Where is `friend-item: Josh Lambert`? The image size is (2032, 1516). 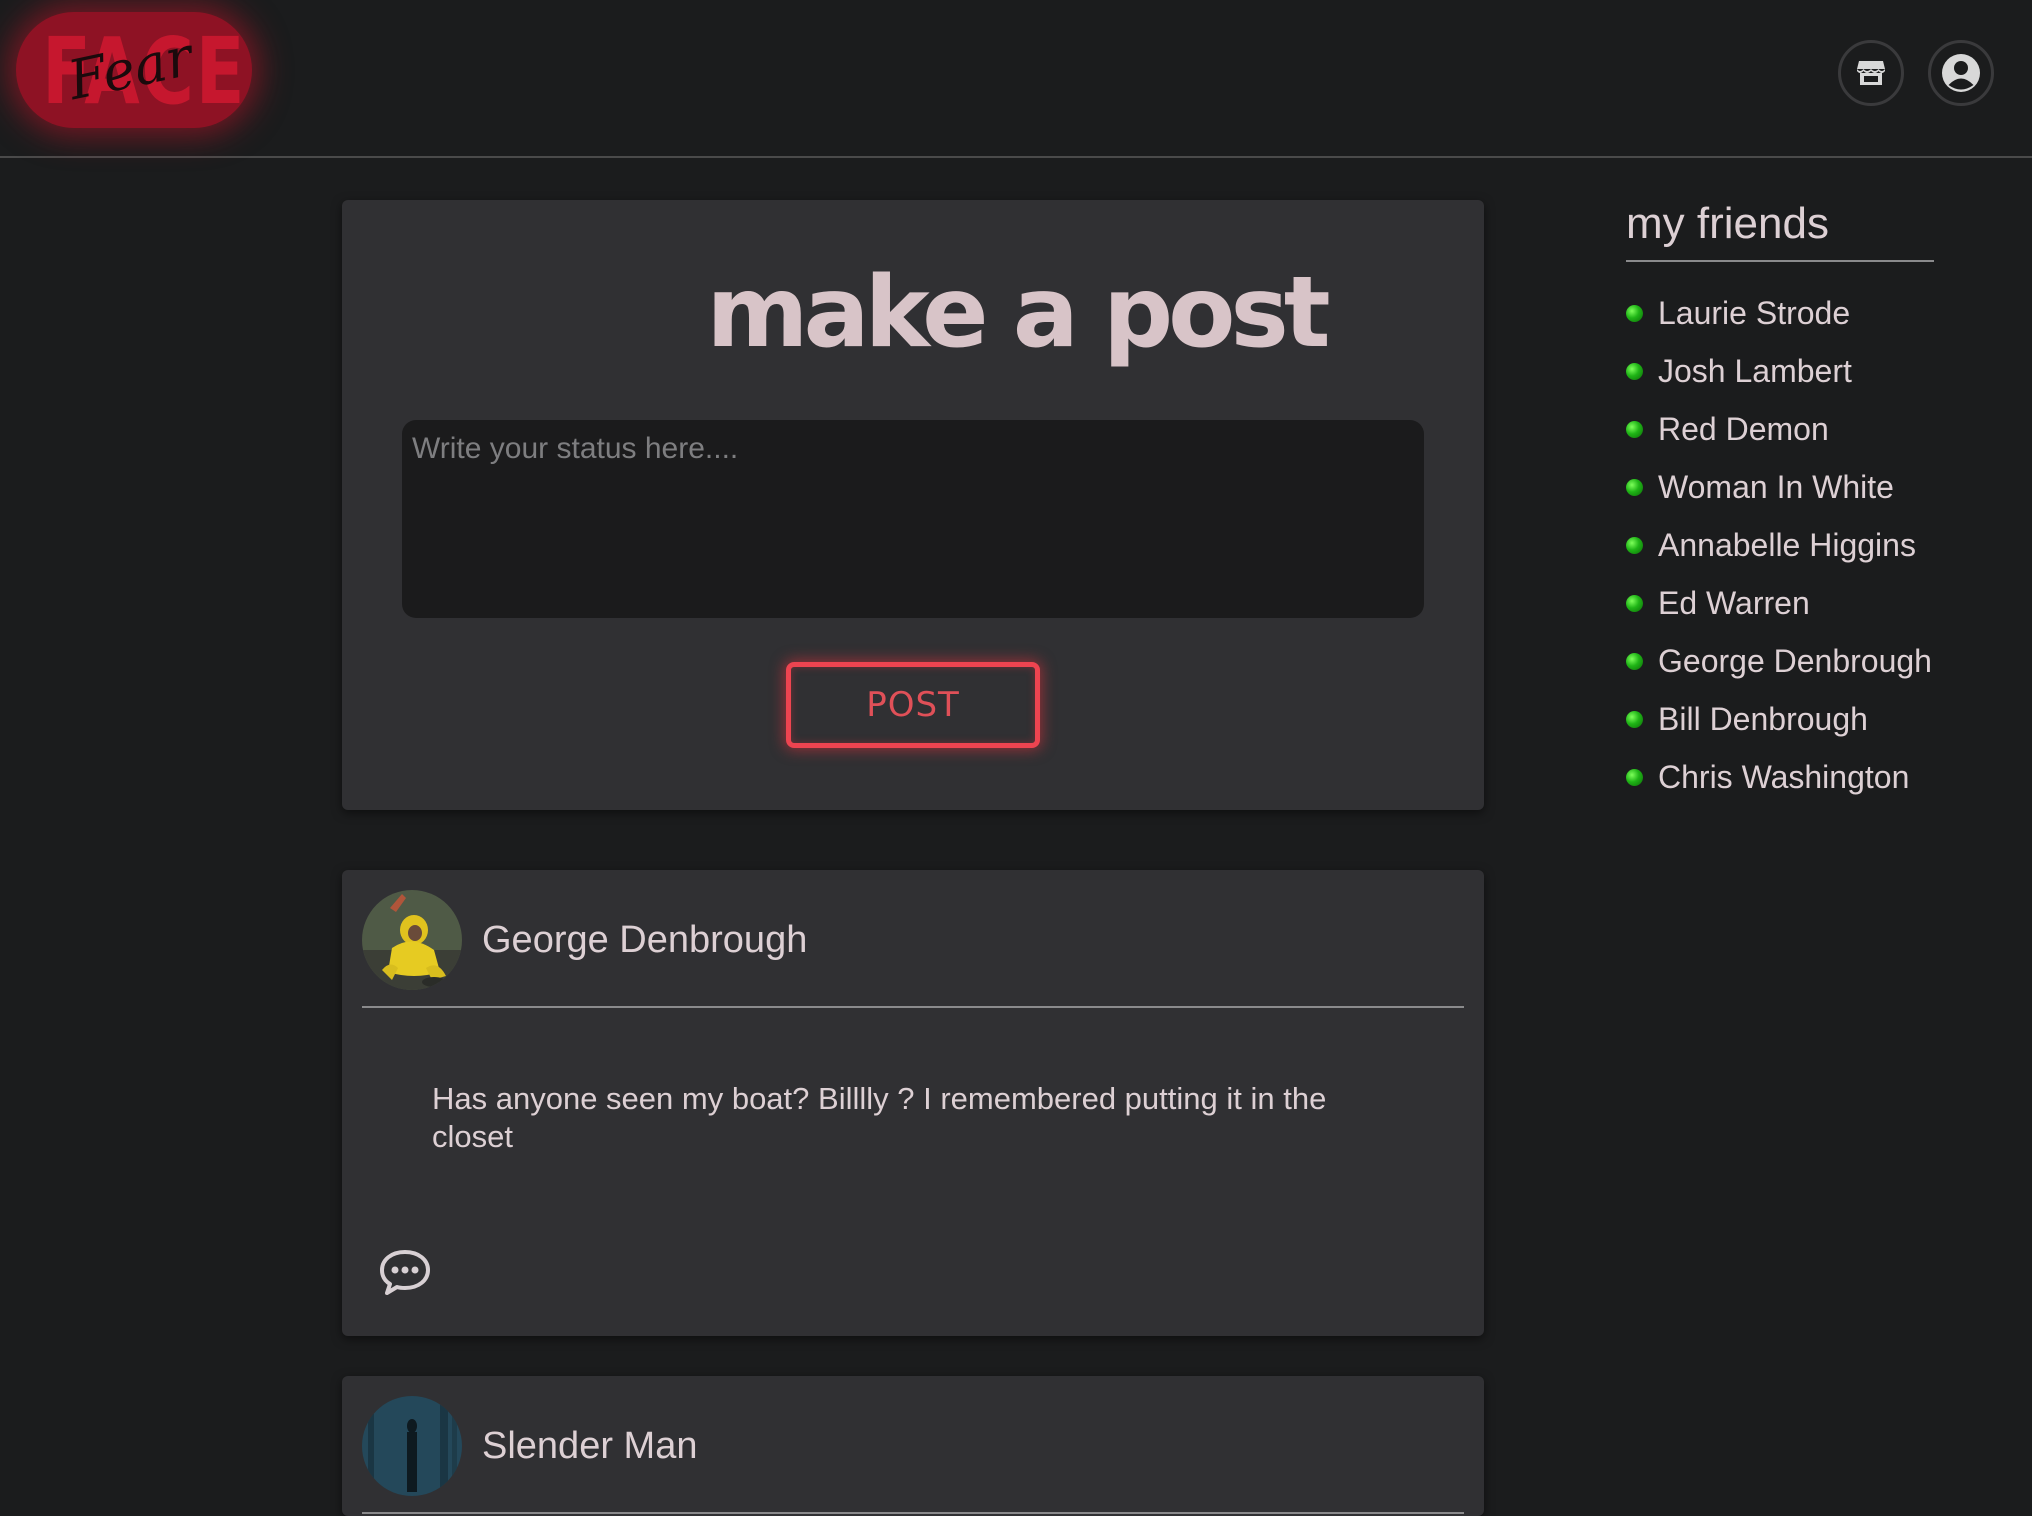
friend-item: Josh Lambert is located at coordinates (1780, 371).